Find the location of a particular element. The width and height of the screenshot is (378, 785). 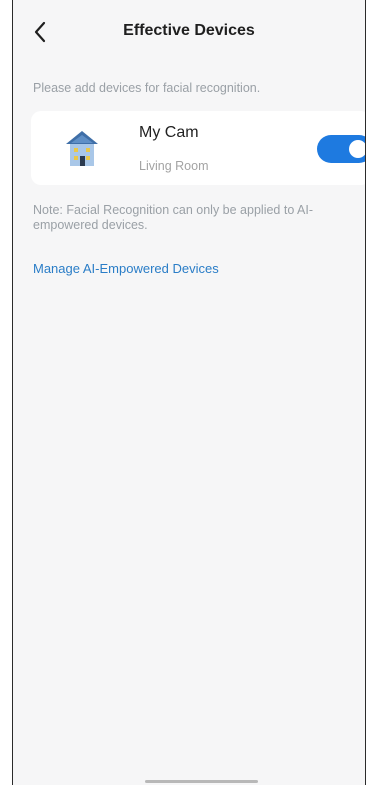

header-bar: Effective Devices is located at coordinates (189, 34).